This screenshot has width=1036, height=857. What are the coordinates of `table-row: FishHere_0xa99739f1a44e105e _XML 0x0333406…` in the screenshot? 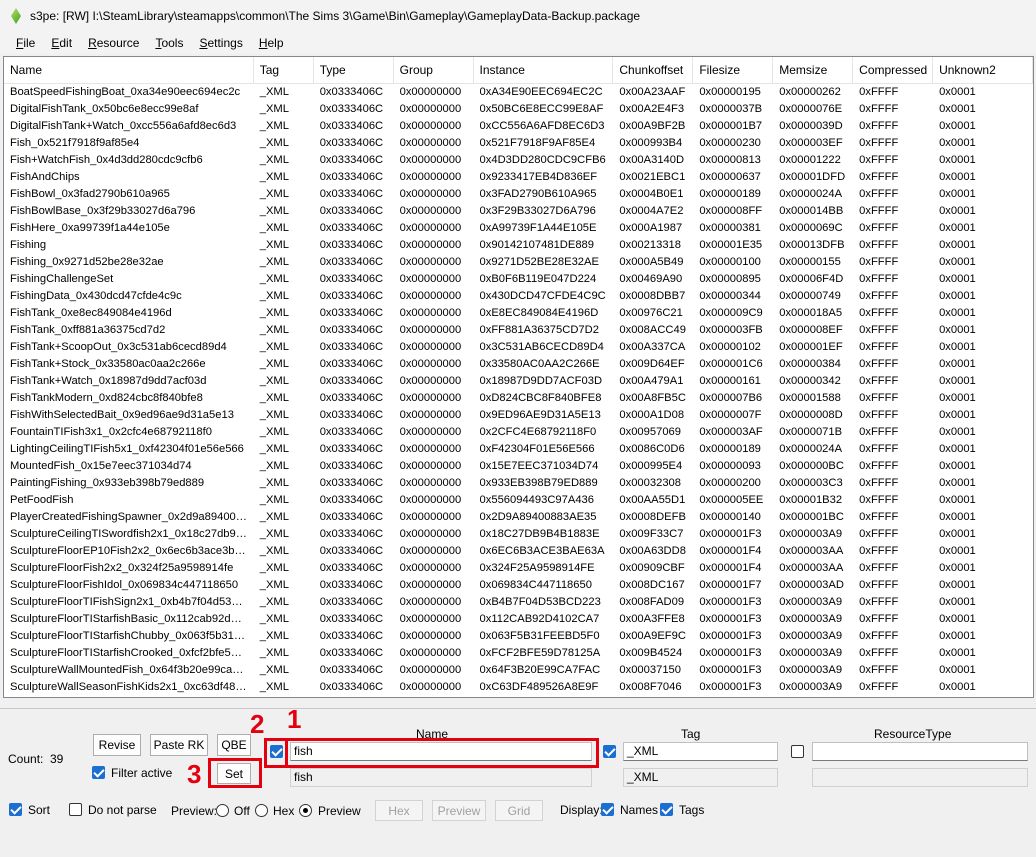 It's located at (518, 228).